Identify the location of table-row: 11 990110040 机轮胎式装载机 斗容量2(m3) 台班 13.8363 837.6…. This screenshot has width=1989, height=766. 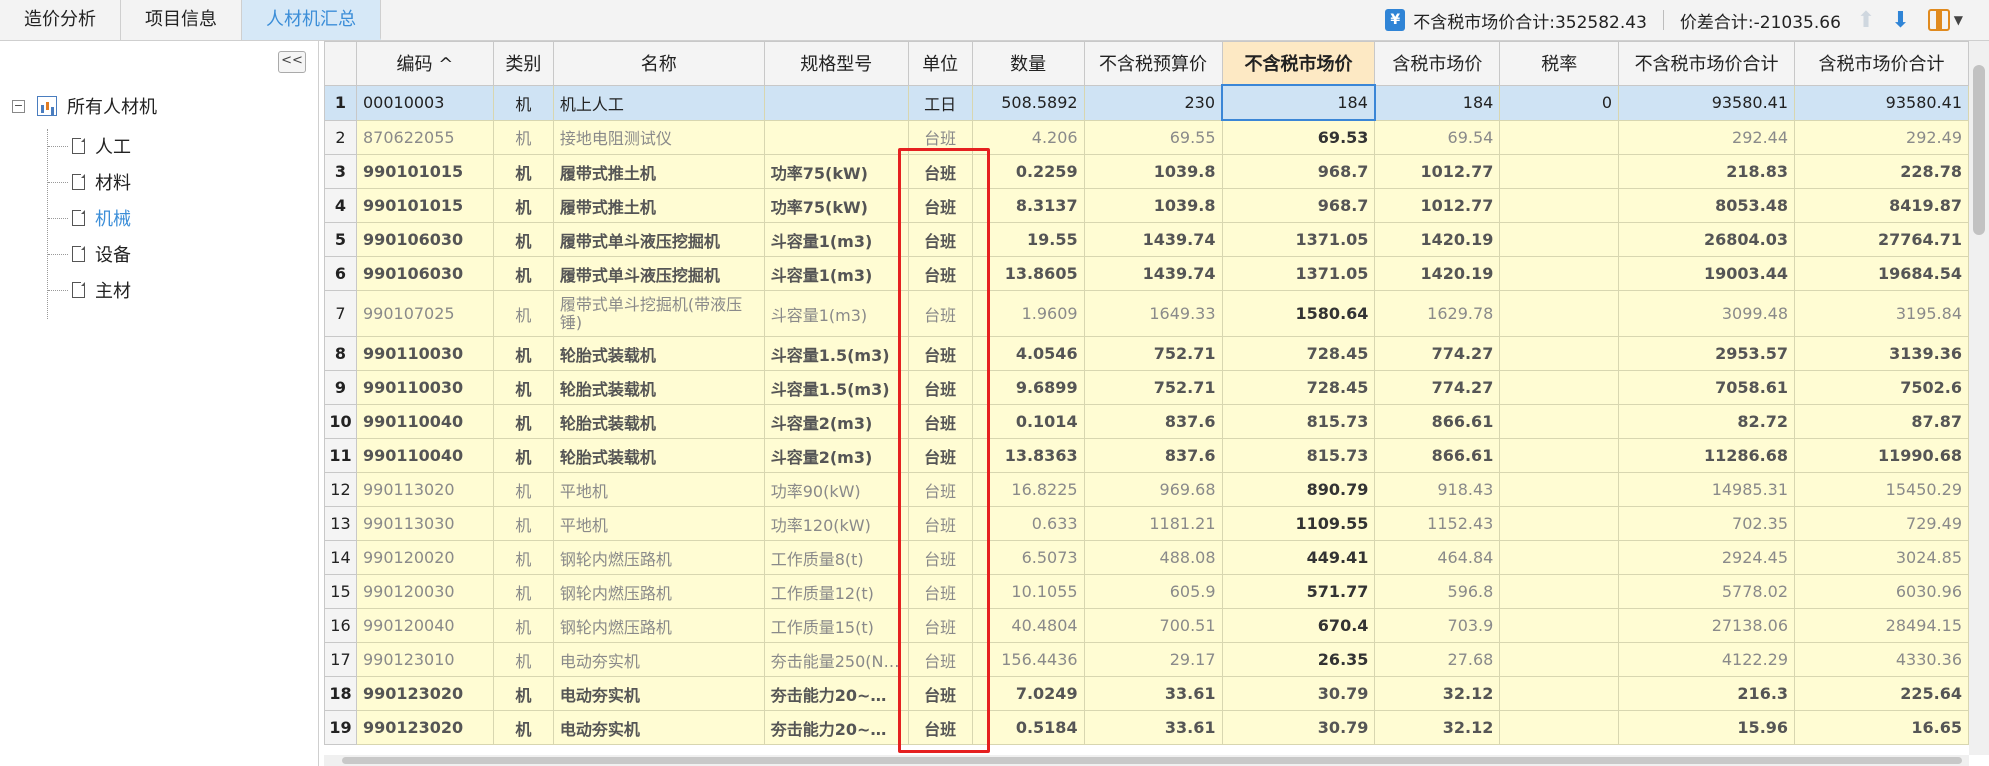
(1146, 455).